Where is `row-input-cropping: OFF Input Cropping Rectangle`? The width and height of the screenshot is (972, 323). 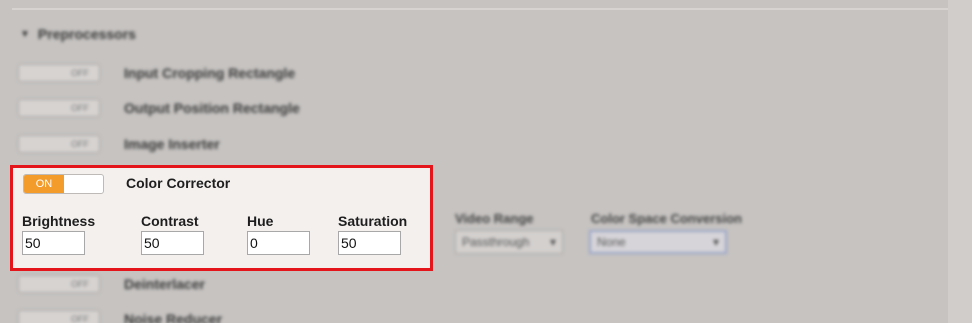 row-input-cropping: OFF Input Cropping Rectangle is located at coordinates (156, 73).